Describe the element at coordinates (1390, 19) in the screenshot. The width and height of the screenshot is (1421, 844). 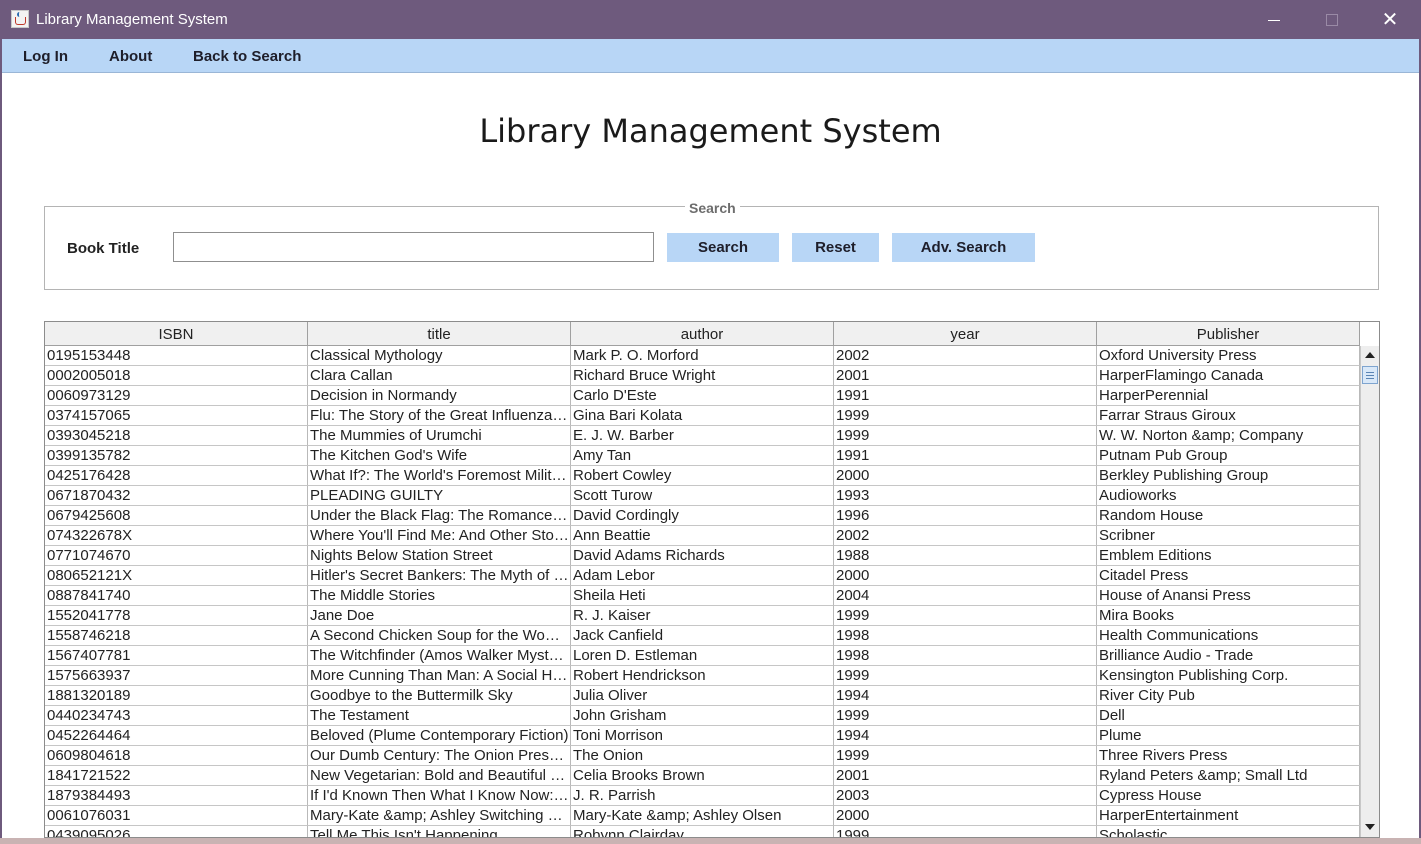
I see `close-button: ✕` at that location.